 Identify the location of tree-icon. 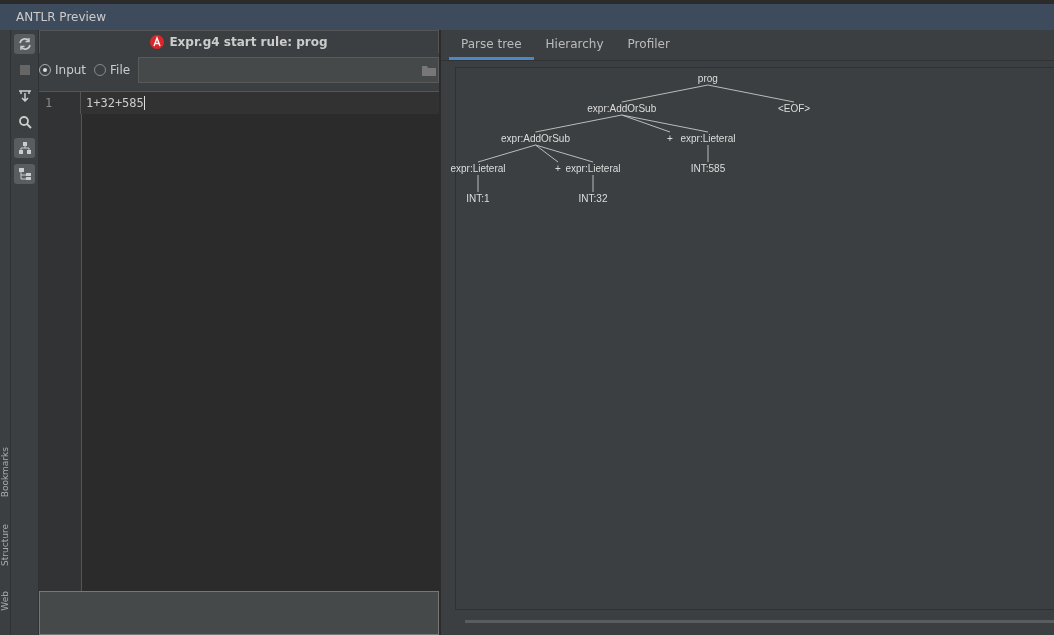
(24, 148).